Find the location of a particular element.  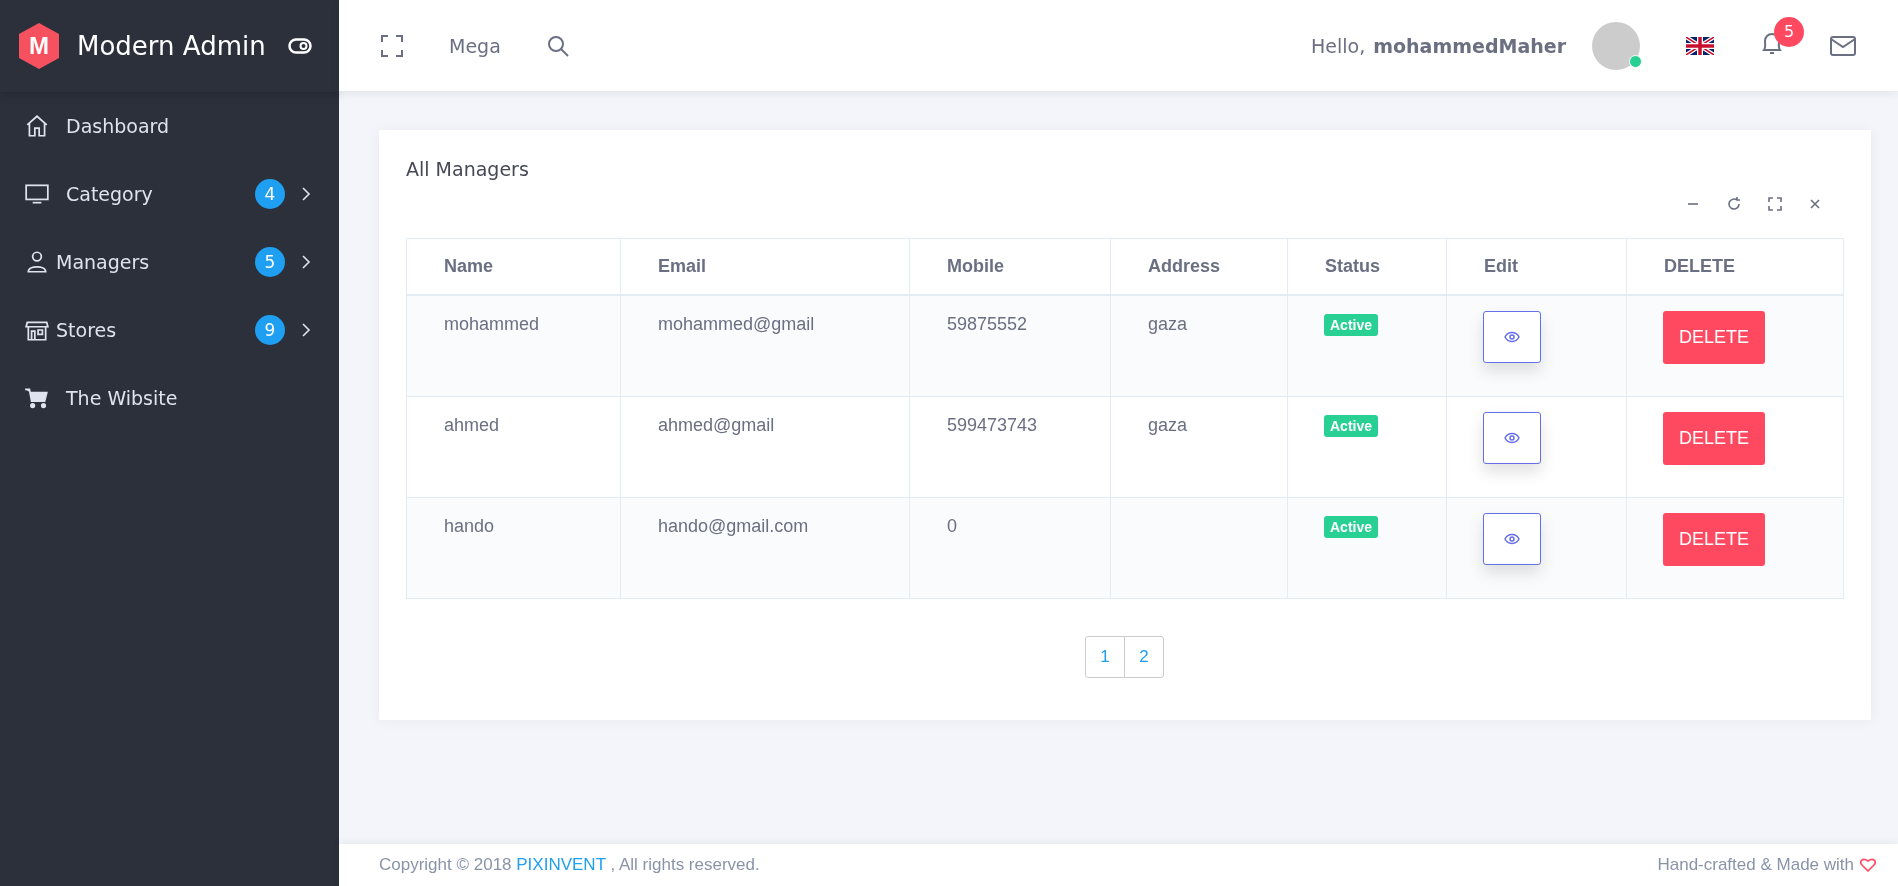

reload-icon is located at coordinates (1734, 204).